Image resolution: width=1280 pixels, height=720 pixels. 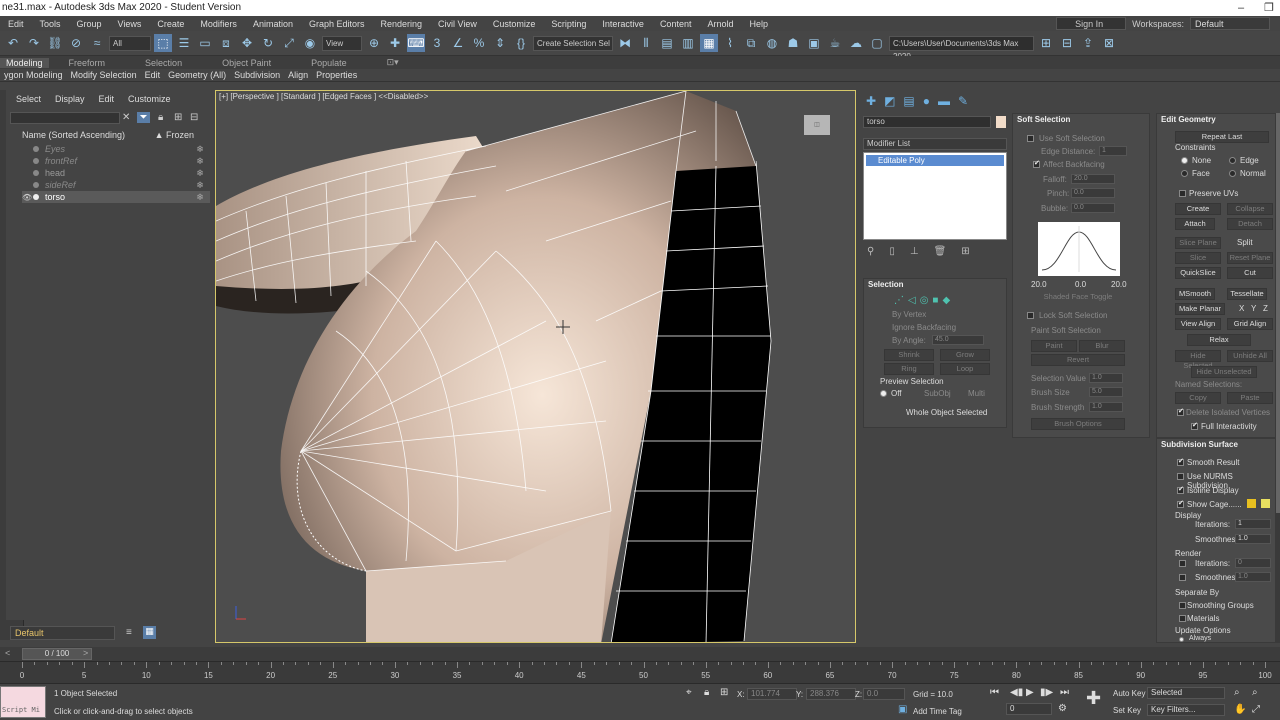 What do you see at coordinates (961, 48) in the screenshot?
I see `project-path-field: C:\Users\User\Documents\3ds Max 2020` at bounding box center [961, 48].